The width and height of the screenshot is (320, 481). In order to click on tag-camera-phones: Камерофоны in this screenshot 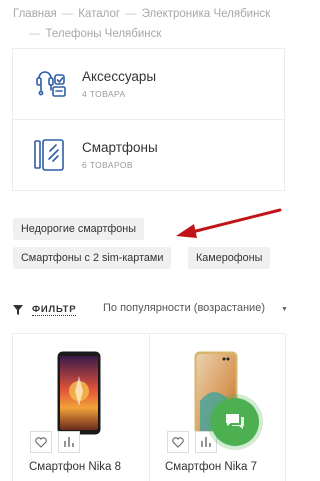, I will do `click(229, 258)`.